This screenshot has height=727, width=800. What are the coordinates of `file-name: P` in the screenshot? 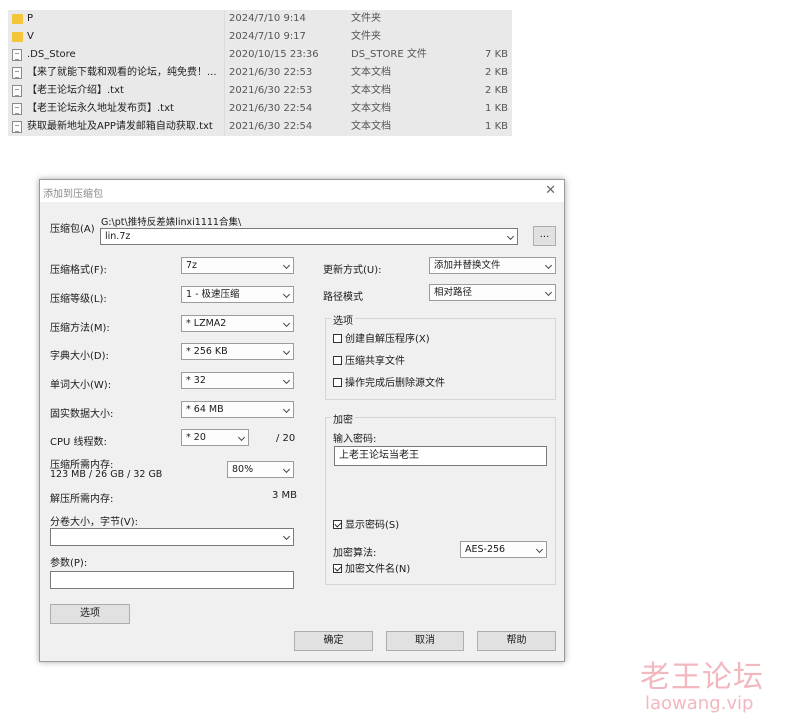 It's located at (30, 18).